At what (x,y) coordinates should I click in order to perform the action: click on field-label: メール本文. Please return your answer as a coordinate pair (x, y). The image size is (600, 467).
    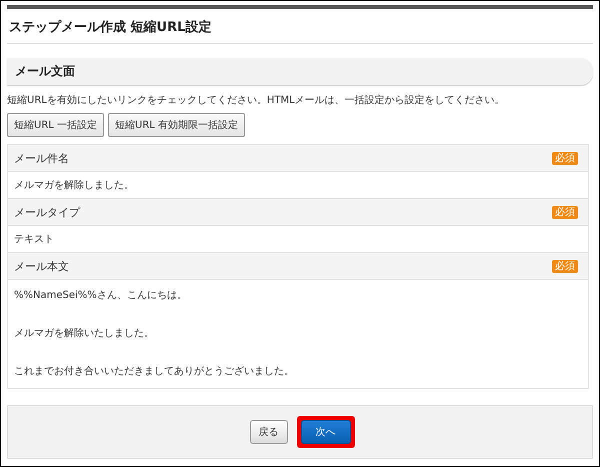
    Looking at the image, I should click on (41, 266).